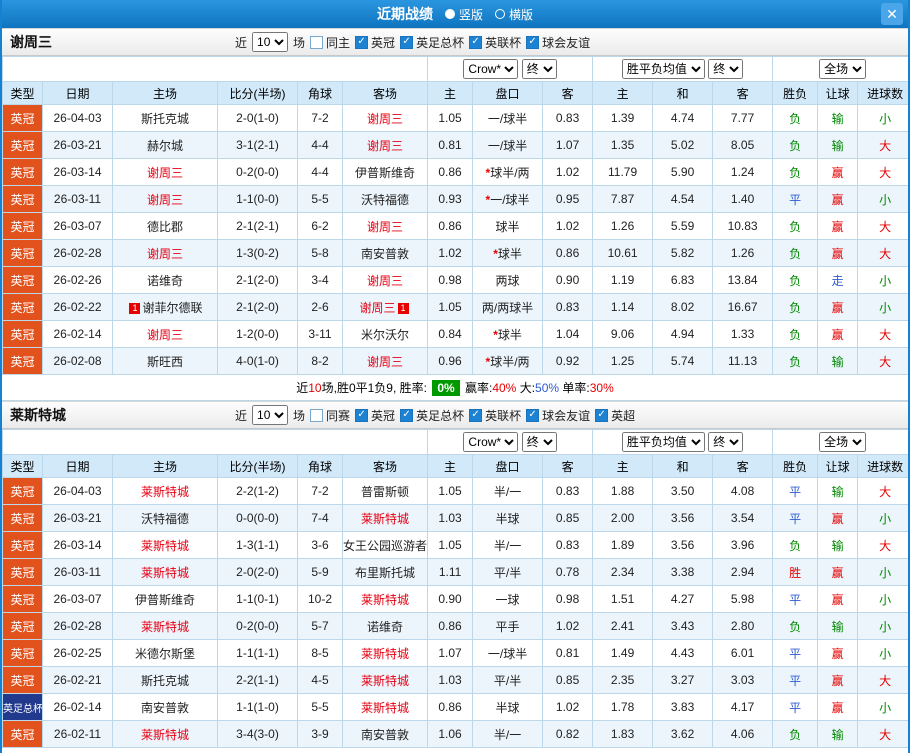 The width and height of the screenshot is (910, 753). I want to click on odds-win: 1.19, so click(623, 280).